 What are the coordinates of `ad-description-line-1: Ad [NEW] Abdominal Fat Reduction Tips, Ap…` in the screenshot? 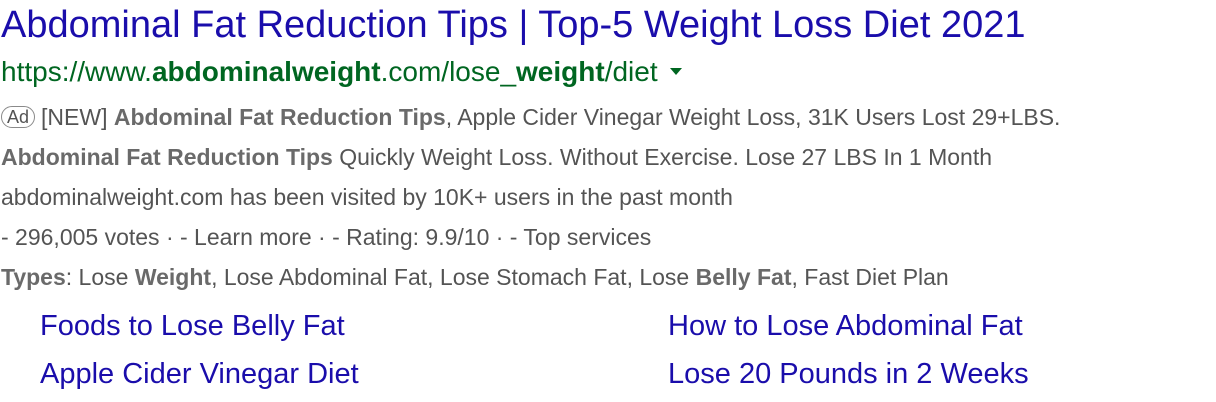 It's located at (530, 117).